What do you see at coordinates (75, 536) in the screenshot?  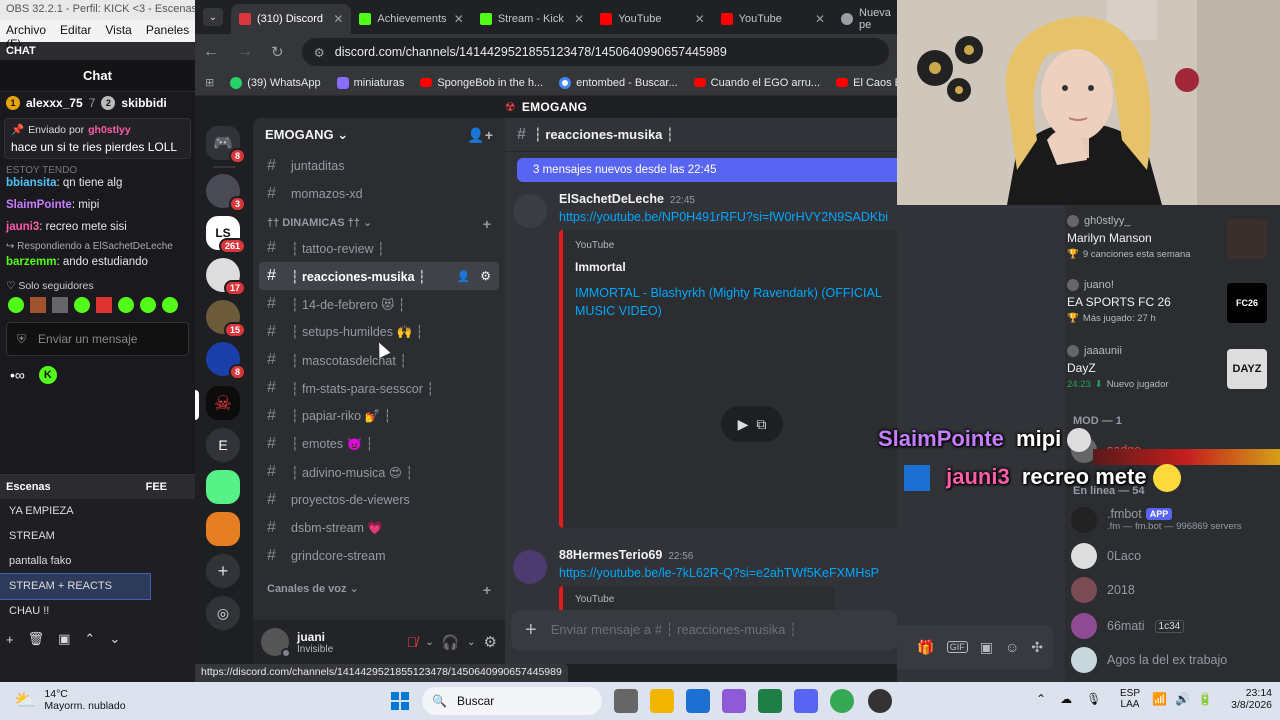 I see `scene-item: STREAM` at bounding box center [75, 536].